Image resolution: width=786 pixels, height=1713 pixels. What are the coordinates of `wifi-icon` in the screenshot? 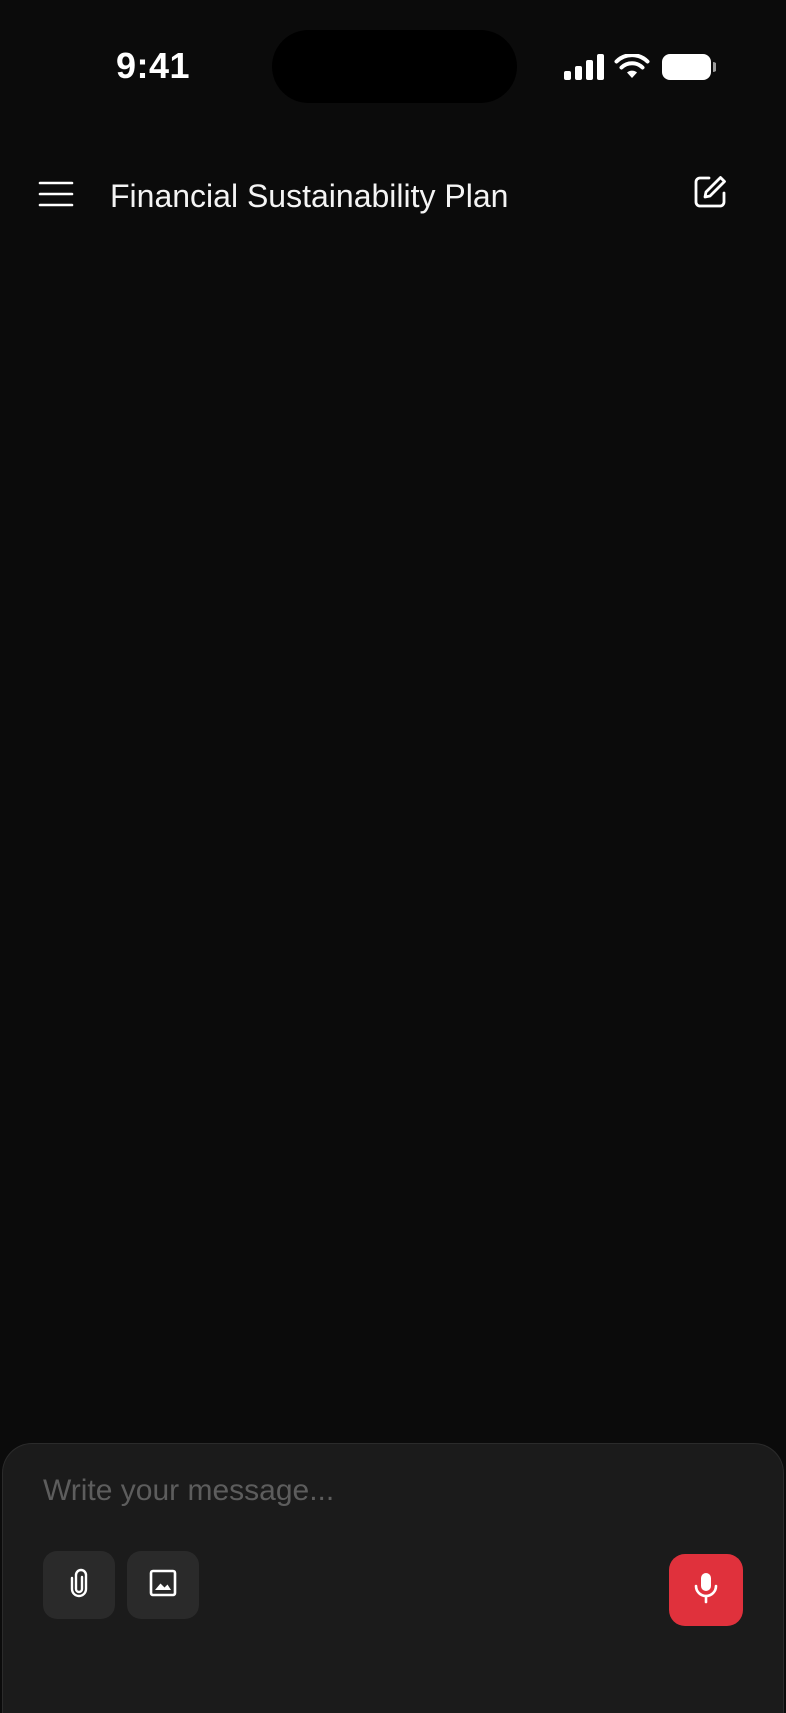 It's located at (632, 67).